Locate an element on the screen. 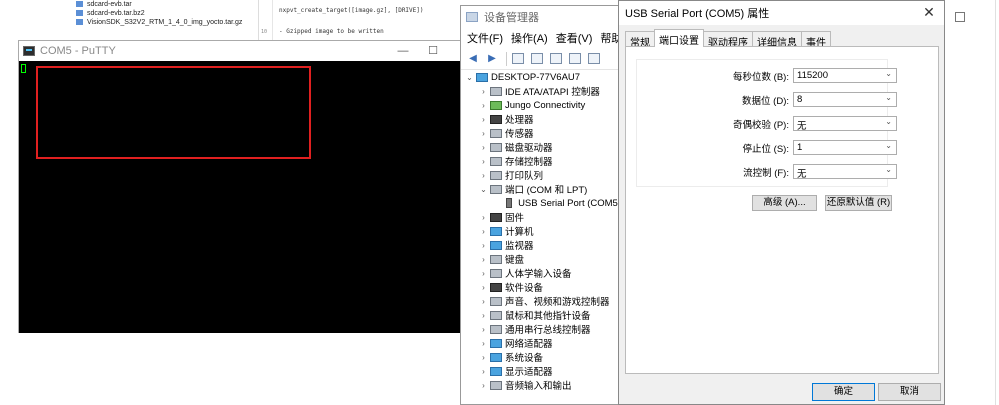  bits-per-second-label: 每秒位数 (B): is located at coordinates (761, 77).